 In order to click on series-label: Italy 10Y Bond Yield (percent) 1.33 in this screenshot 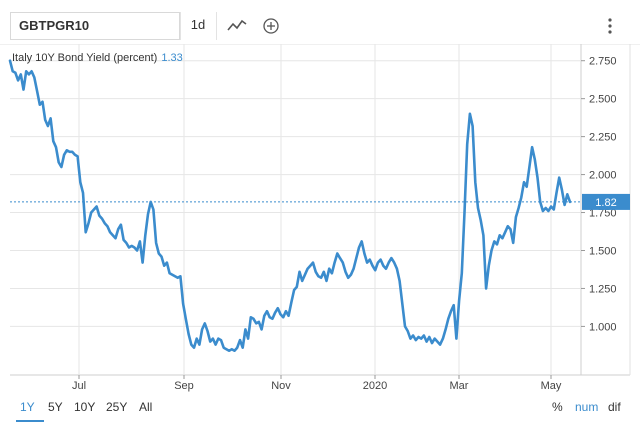, I will do `click(97, 58)`.